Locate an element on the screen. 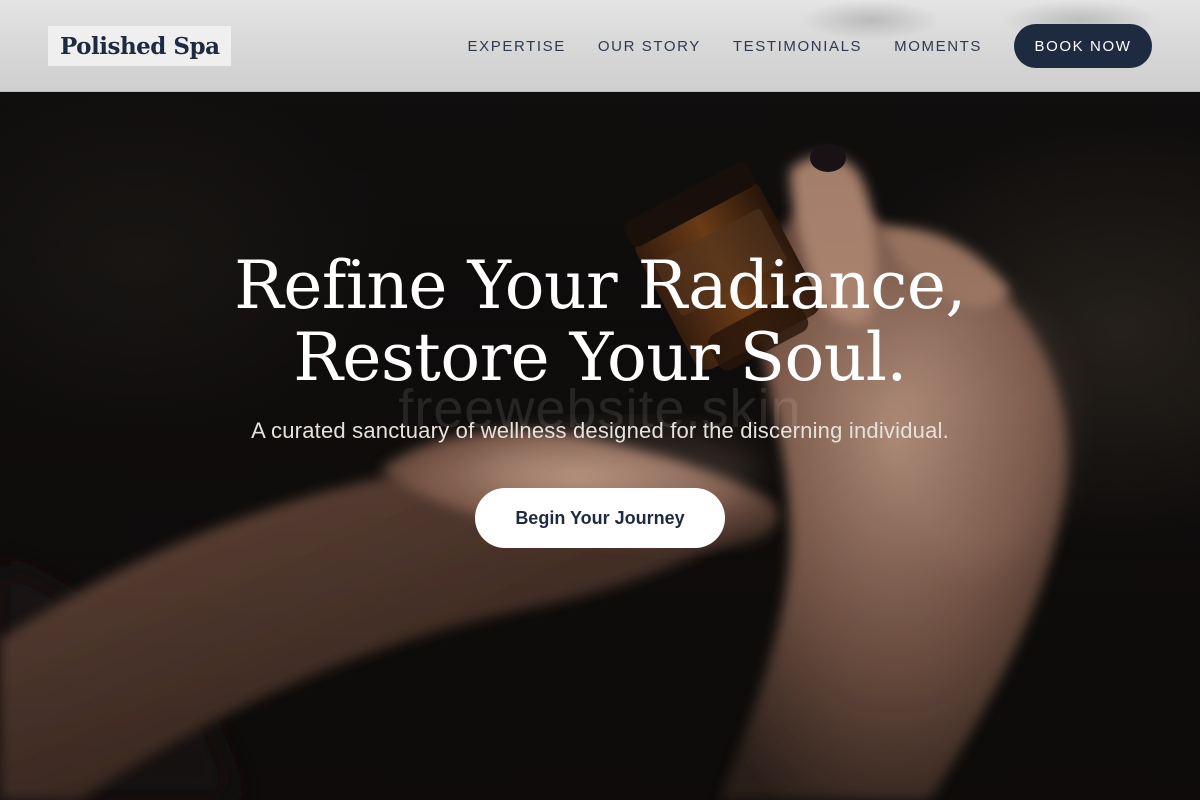 The image size is (1200, 800). nav-link-moments: MOMENTS is located at coordinates (938, 46).